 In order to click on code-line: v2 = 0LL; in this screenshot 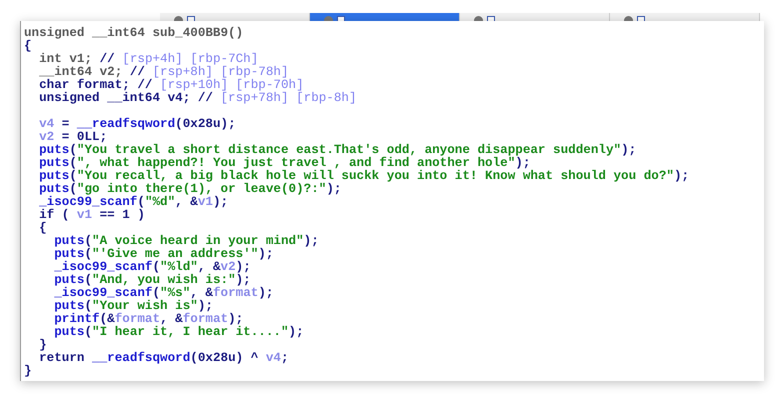, I will do `click(73, 137)`.